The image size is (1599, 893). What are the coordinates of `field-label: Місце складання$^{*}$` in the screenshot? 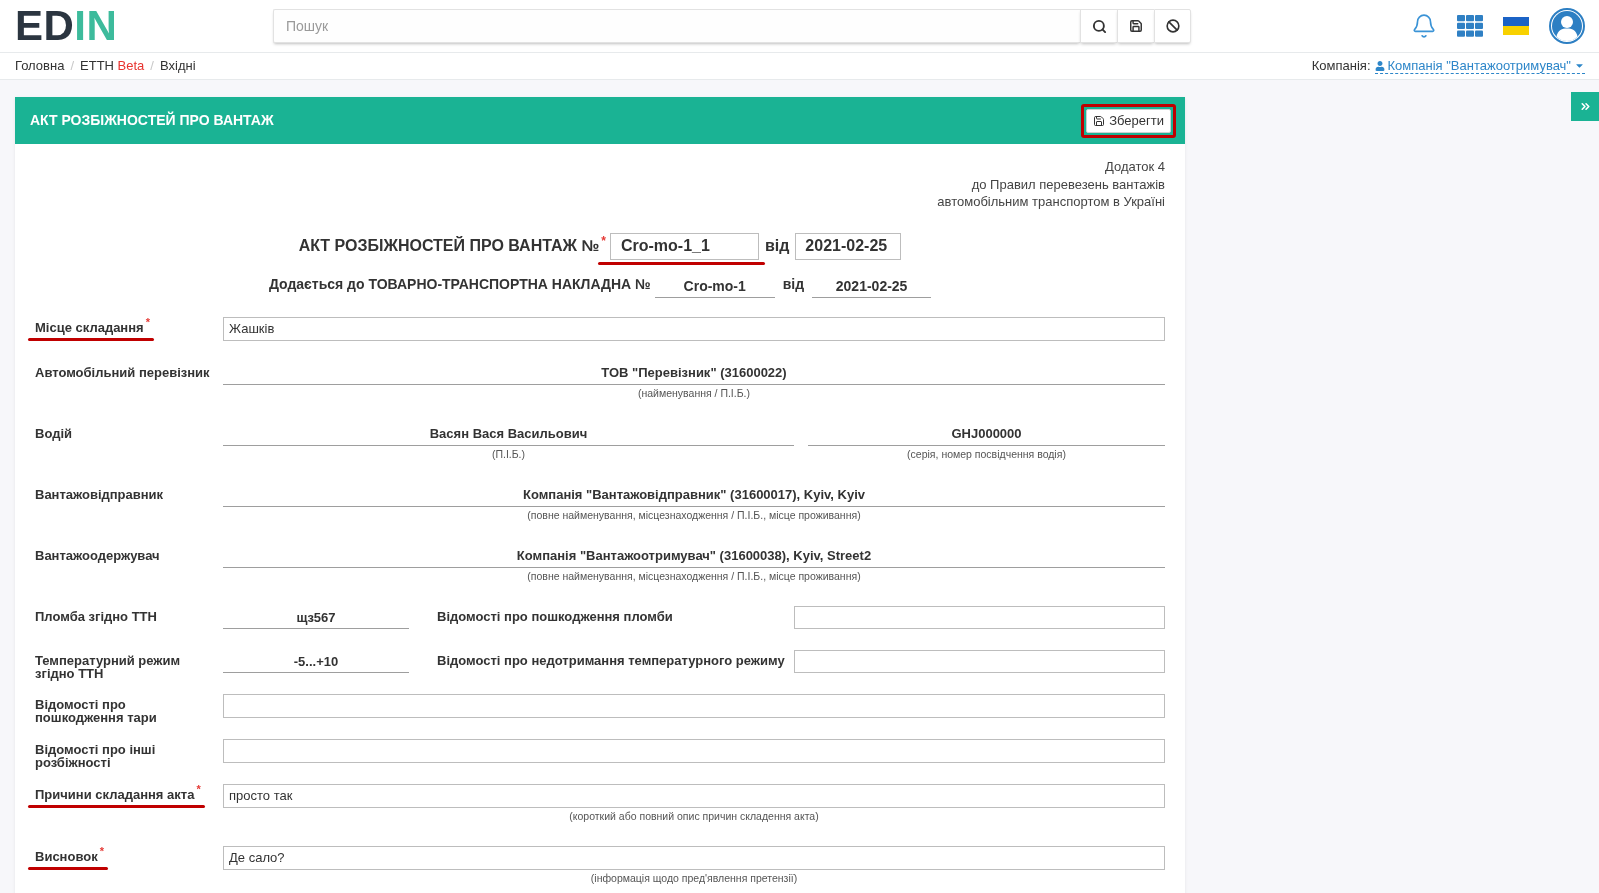 It's located at (92, 327).